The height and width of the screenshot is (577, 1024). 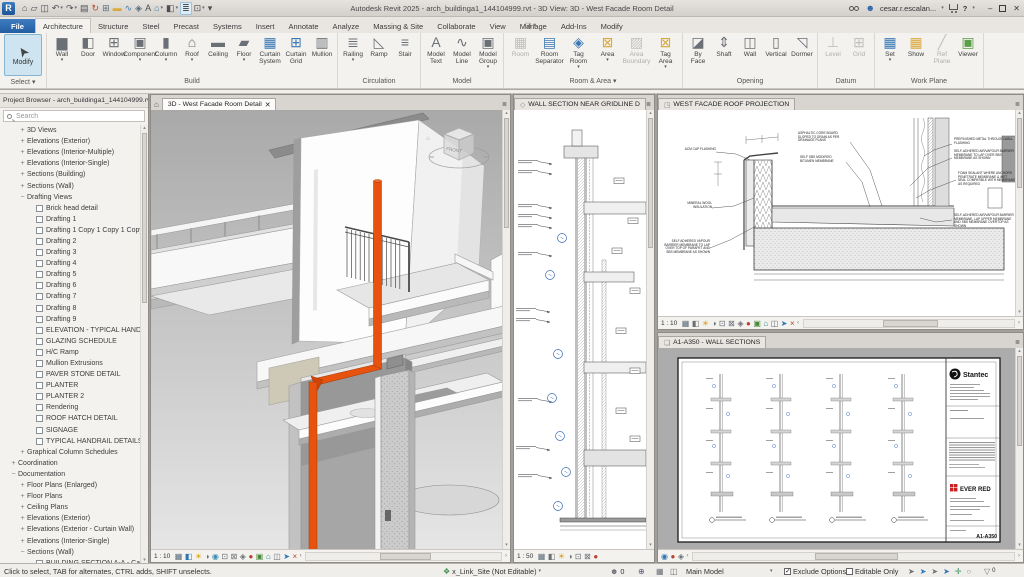 What do you see at coordinates (156, 105) in the screenshot?
I see `home-icon: ⌂` at bounding box center [156, 105].